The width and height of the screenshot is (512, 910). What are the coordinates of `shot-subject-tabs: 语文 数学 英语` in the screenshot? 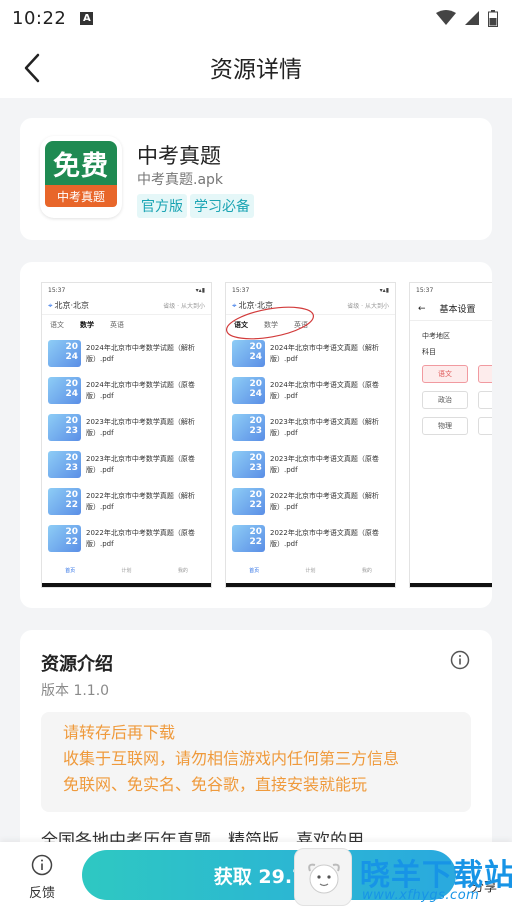 It's located at (126, 325).